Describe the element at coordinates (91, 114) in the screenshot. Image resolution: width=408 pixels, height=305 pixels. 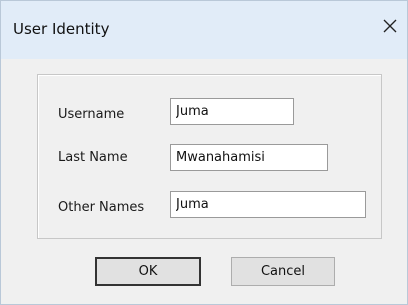
I see `username-label: Username` at that location.